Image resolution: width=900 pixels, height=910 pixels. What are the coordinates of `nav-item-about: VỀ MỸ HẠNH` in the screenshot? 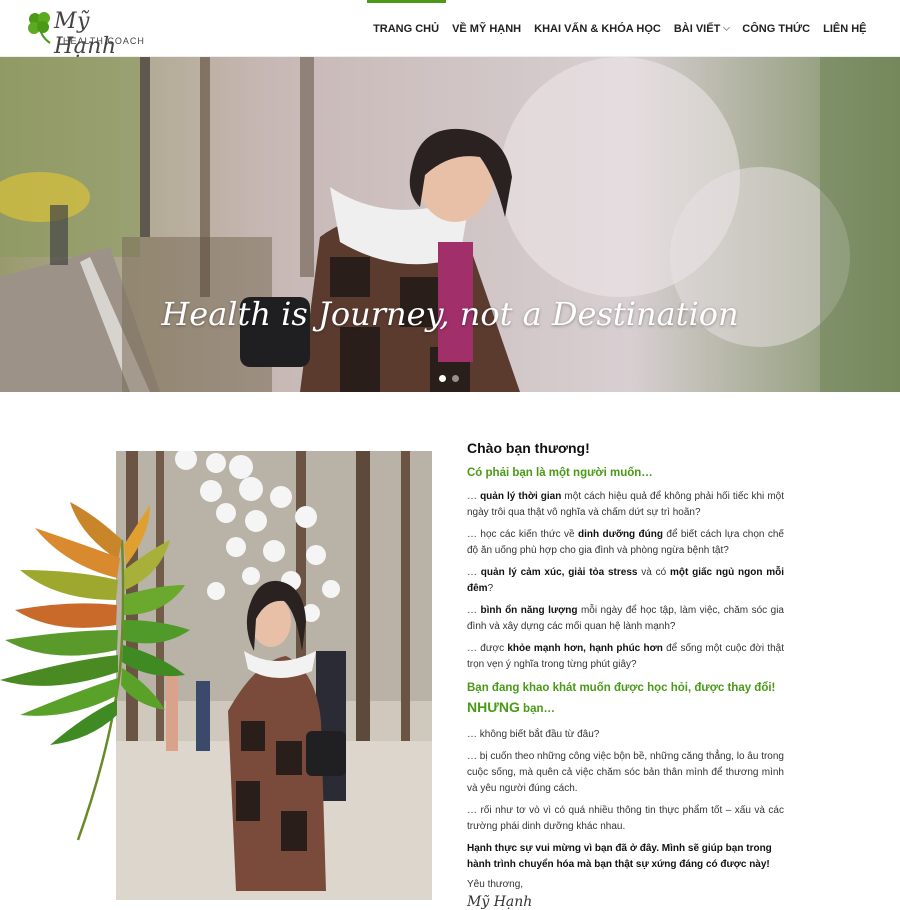 It's located at (487, 28).